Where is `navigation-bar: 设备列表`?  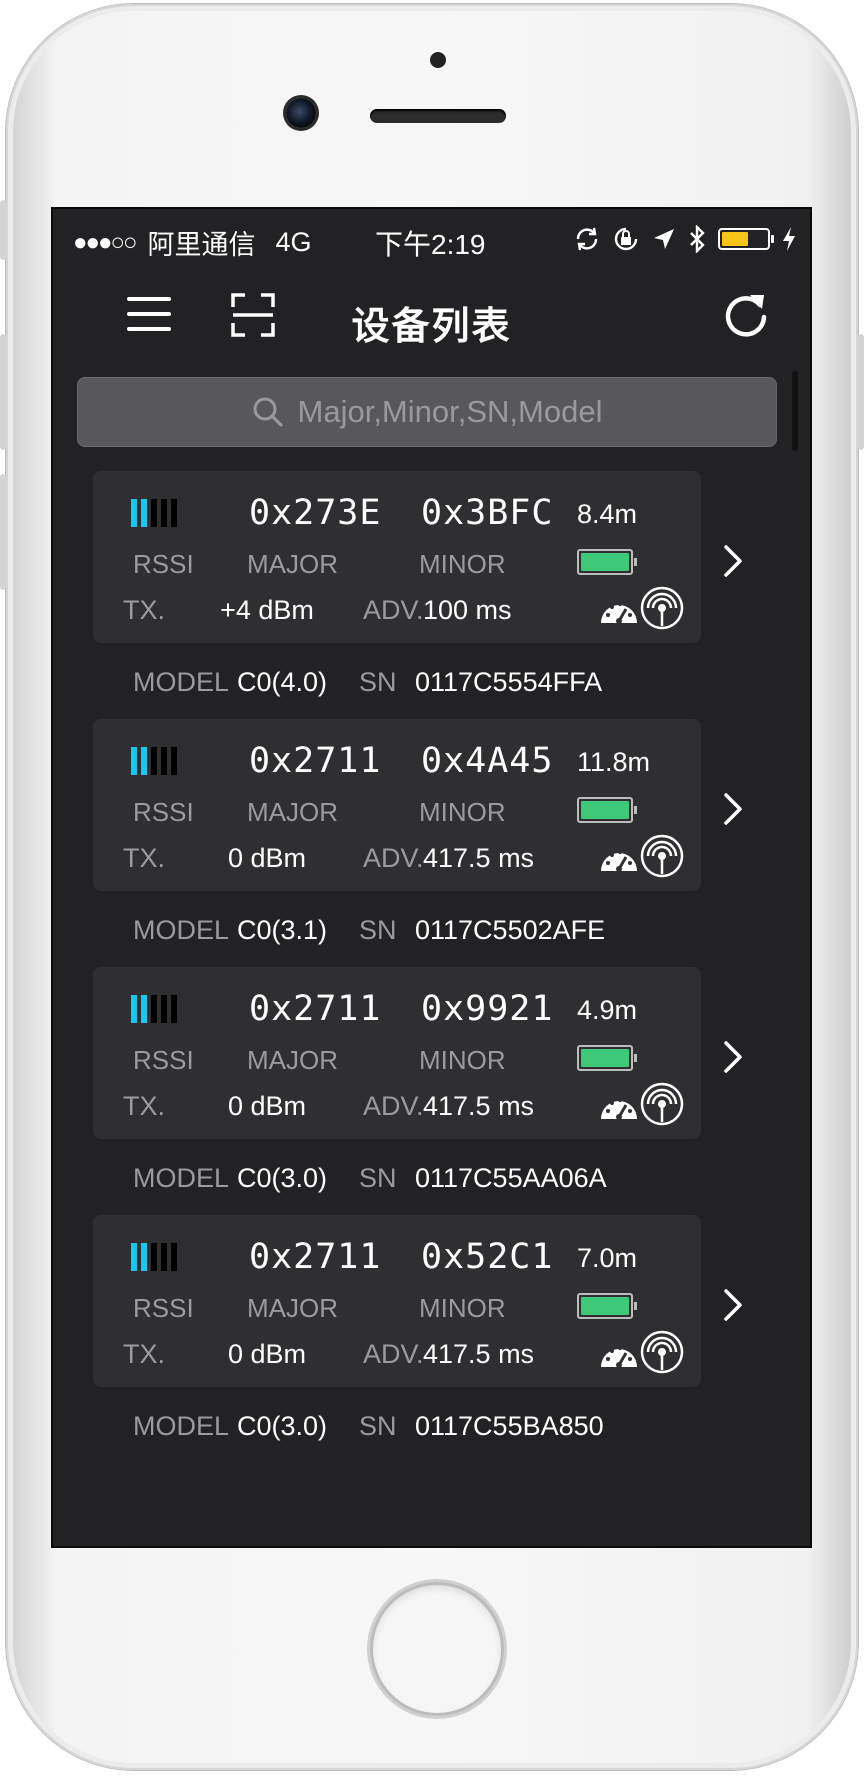 navigation-bar: 设备列表 is located at coordinates (431, 319).